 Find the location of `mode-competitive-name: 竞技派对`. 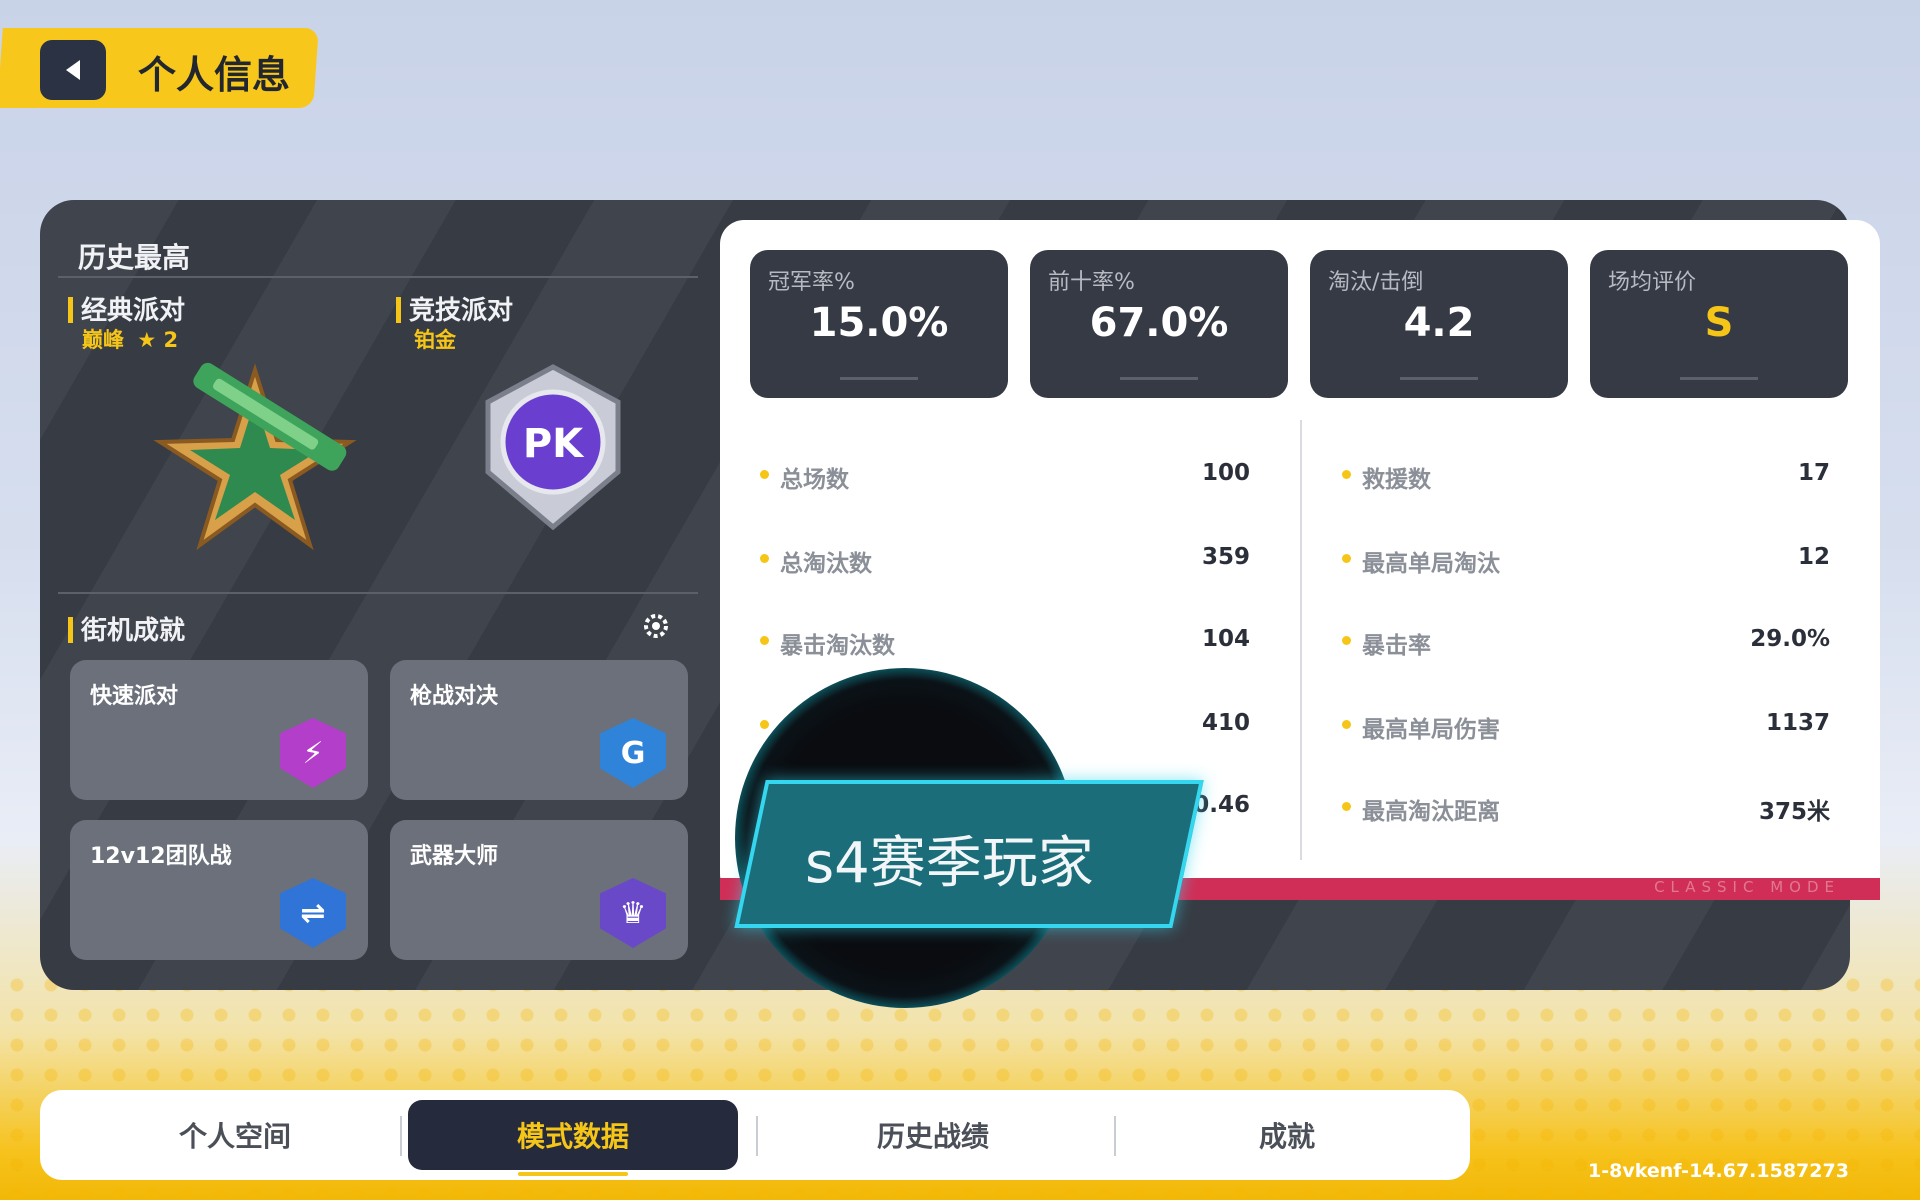

mode-competitive-name: 竞技派对 is located at coordinates (461, 311).